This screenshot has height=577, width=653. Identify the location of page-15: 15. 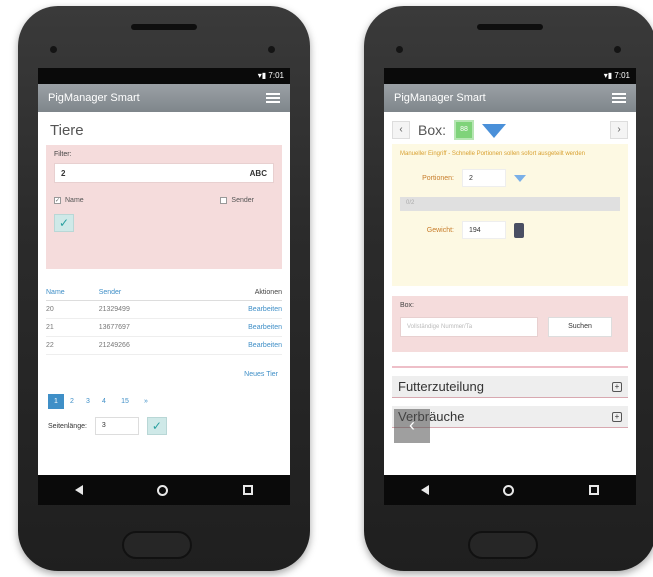
(125, 401).